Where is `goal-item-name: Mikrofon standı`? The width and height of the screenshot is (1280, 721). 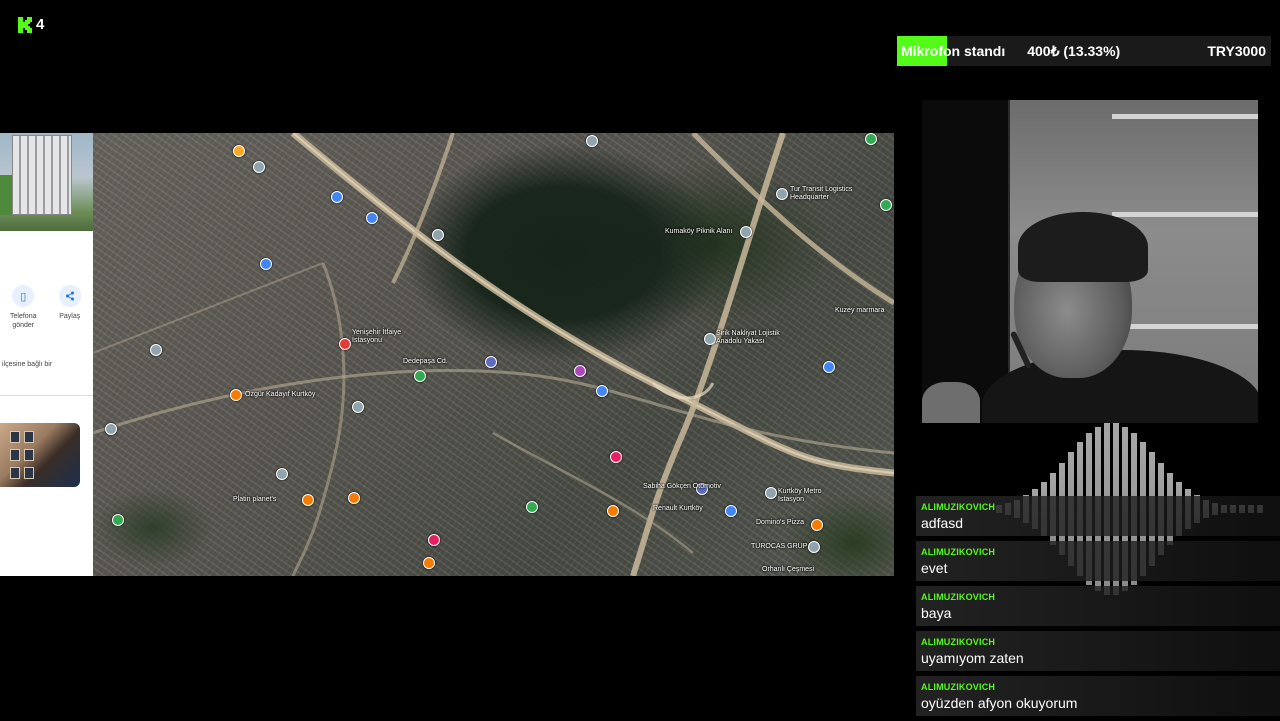 goal-item-name: Mikrofon standı is located at coordinates (953, 51).